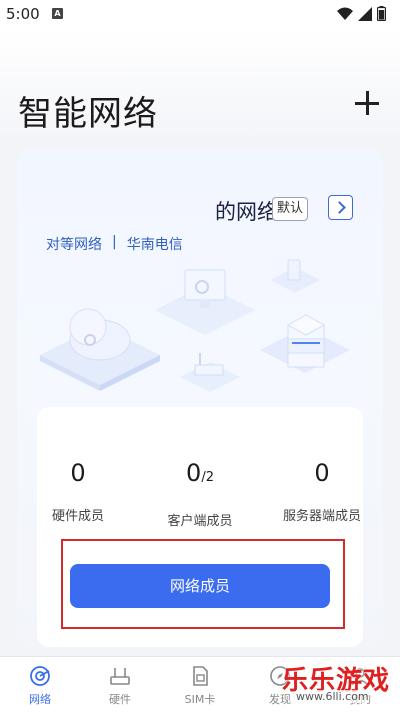 This screenshot has height=713, width=400. I want to click on stat-hardware-value: 0, so click(78, 473).